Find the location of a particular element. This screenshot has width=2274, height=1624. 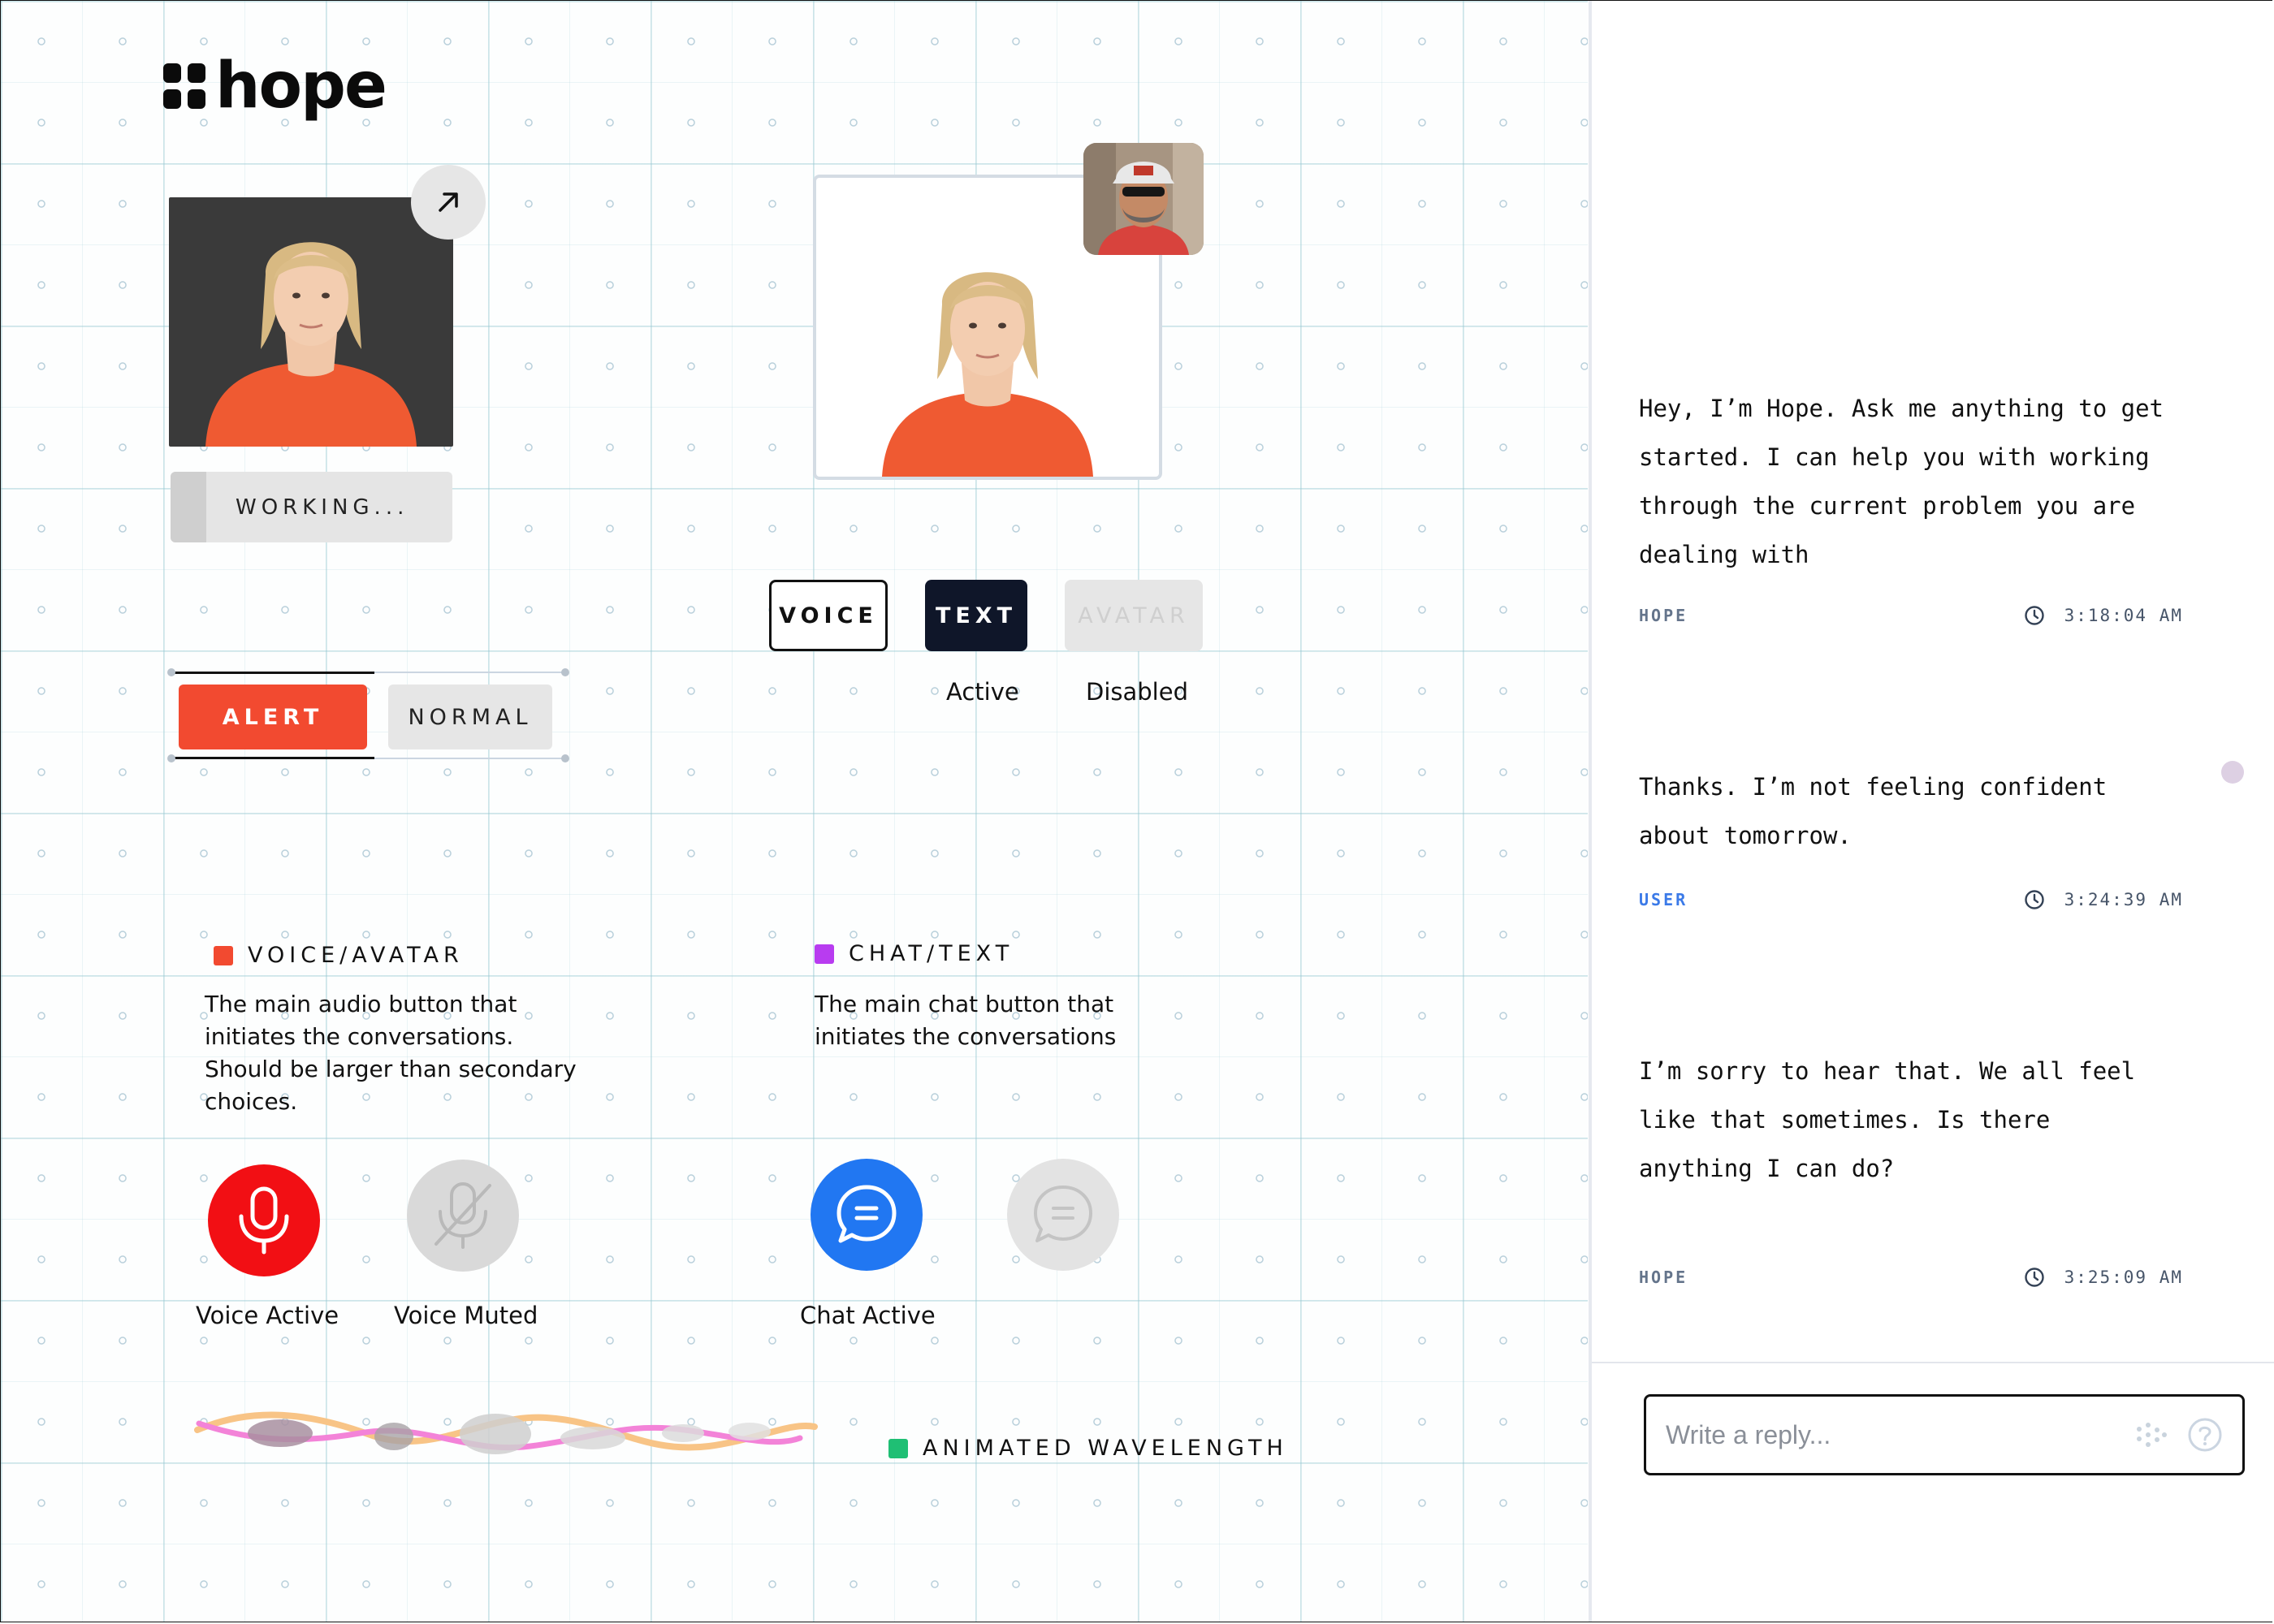

message-timestamp: 3:25:09 AM is located at coordinates (2123, 1278).